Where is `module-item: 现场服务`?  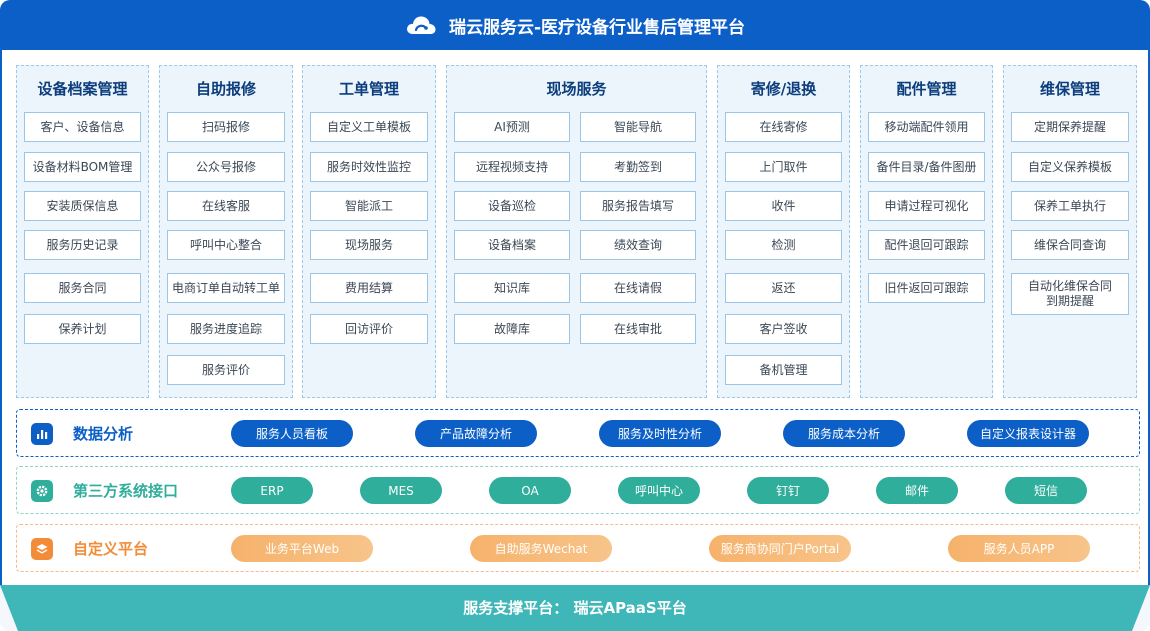 module-item: 现场服务 is located at coordinates (369, 245).